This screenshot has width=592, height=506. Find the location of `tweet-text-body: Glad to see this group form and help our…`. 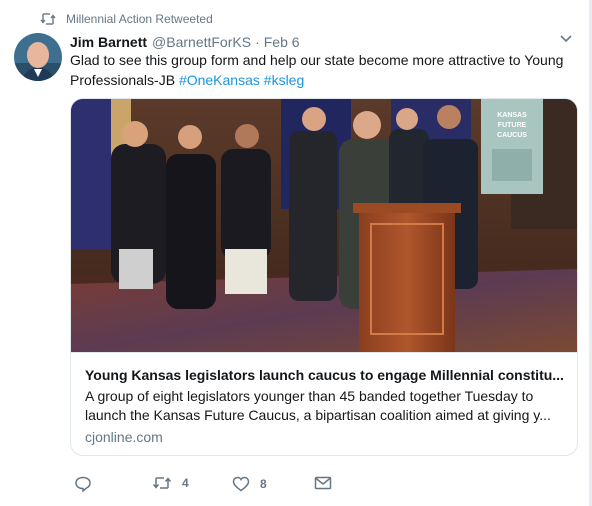

tweet-text-body: Glad to see this group form and help our… is located at coordinates (317, 70).